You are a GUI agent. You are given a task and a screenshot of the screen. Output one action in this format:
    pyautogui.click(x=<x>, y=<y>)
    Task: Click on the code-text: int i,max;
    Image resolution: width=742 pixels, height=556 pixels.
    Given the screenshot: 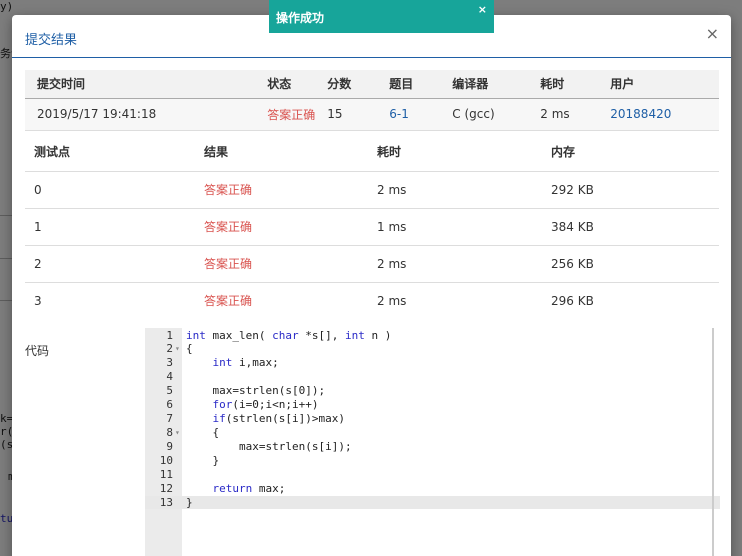 What is the action you would take?
    pyautogui.click(x=245, y=362)
    